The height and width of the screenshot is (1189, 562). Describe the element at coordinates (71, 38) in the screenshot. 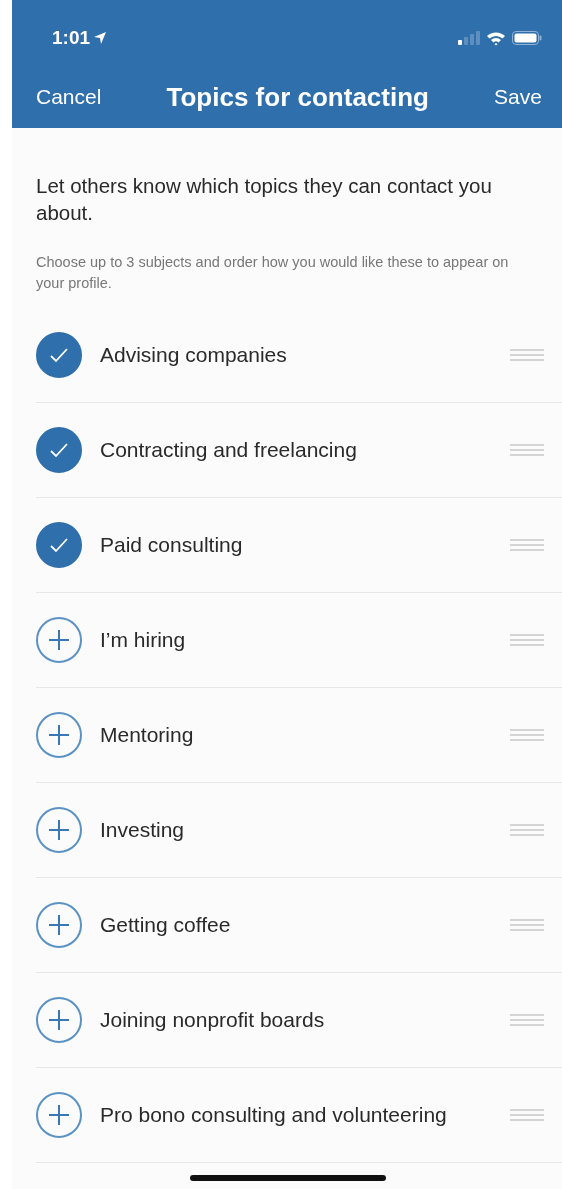

I see `status-time: 1:01` at that location.